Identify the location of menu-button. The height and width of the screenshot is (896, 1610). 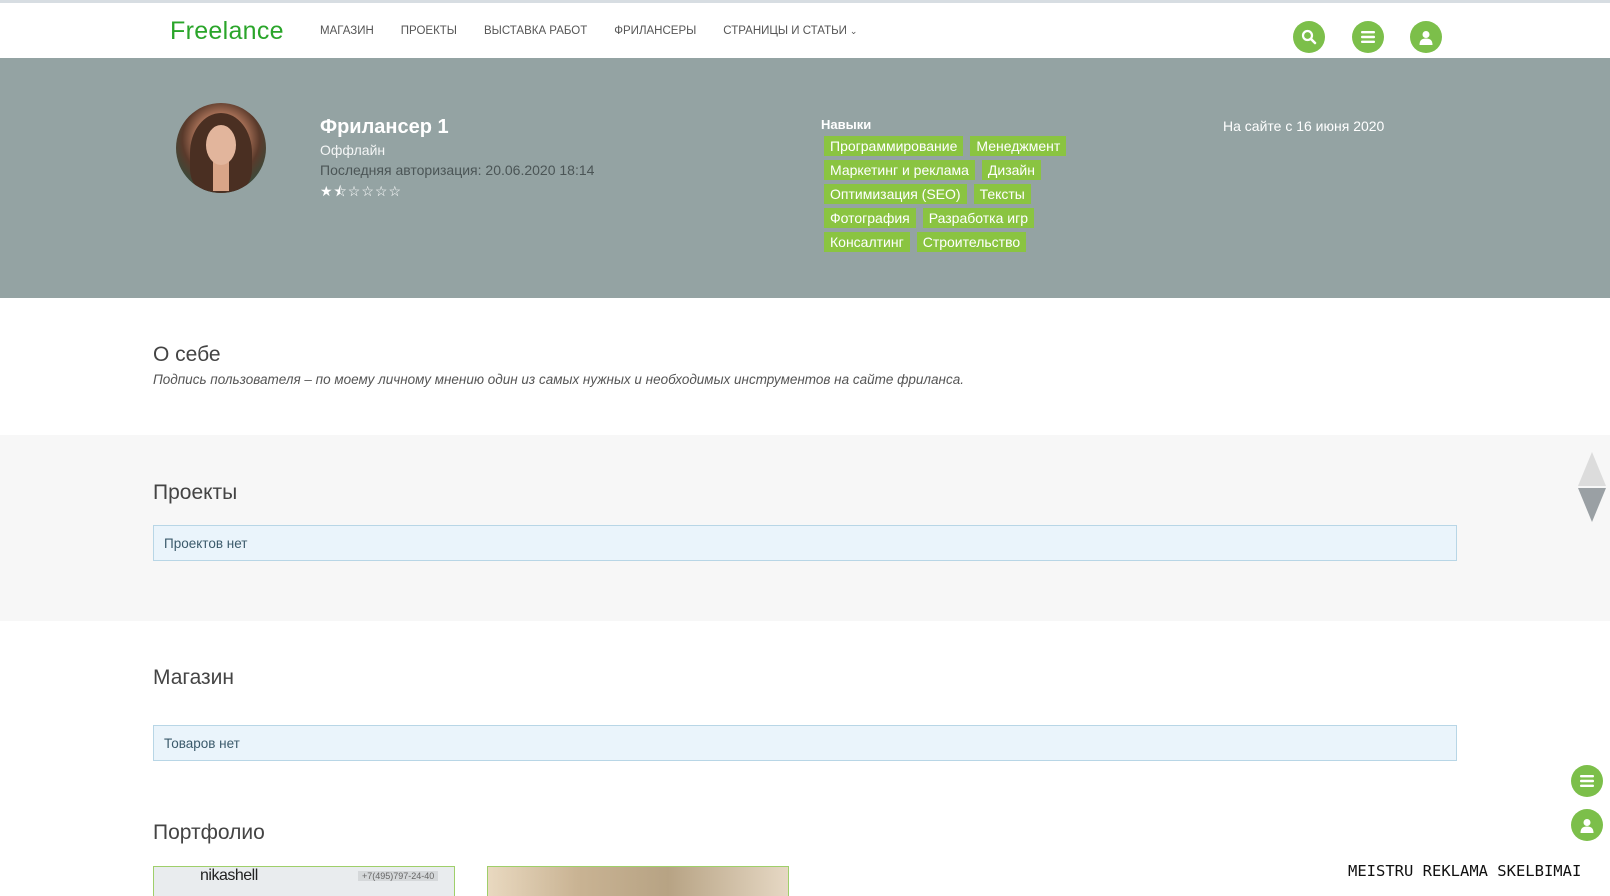
(1368, 37).